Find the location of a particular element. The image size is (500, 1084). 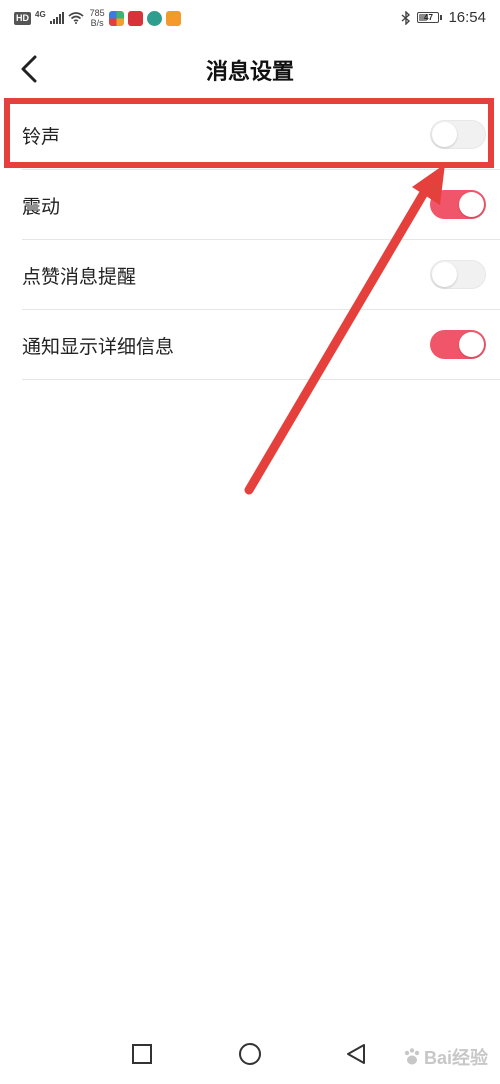

paw-icon is located at coordinates (412, 1056).